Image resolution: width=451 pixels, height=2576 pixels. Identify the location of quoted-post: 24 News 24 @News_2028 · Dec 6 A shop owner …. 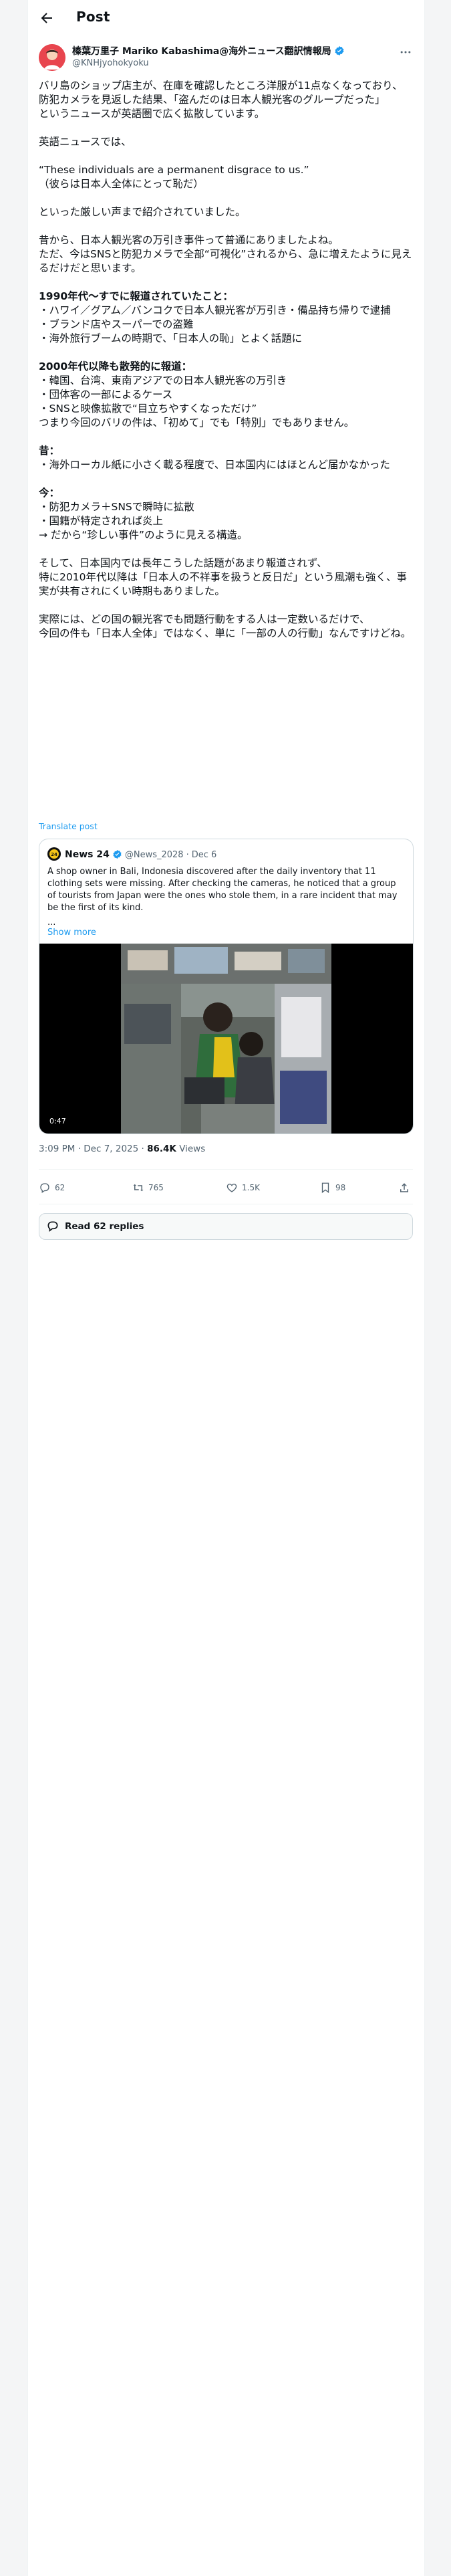
(226, 986).